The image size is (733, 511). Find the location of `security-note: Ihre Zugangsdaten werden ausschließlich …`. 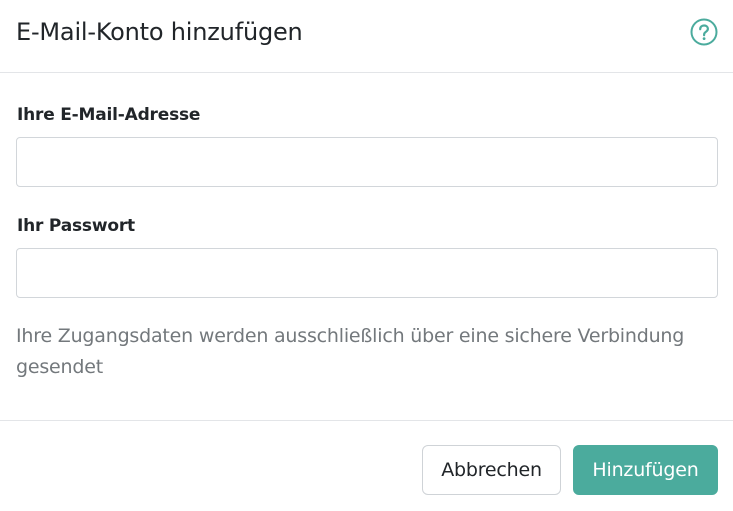

security-note: Ihre Zugangsdaten werden ausschließlich … is located at coordinates (350, 351).